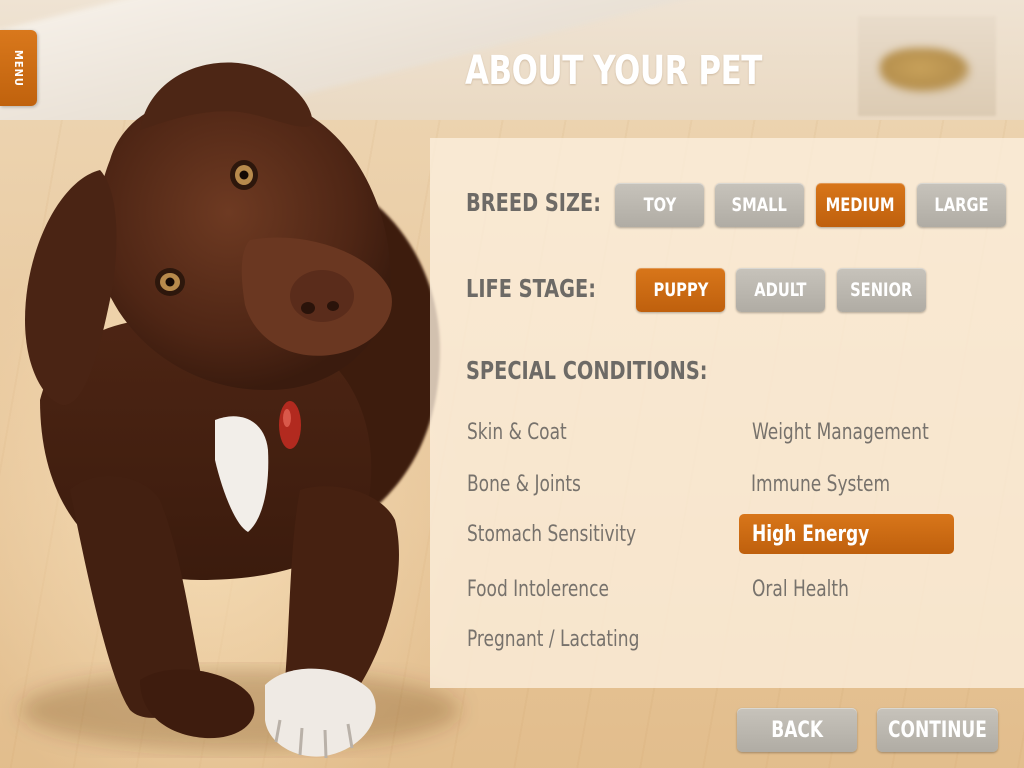  Describe the element at coordinates (531, 288) in the screenshot. I see `life-stage-label: LIFE STAGE:` at that location.